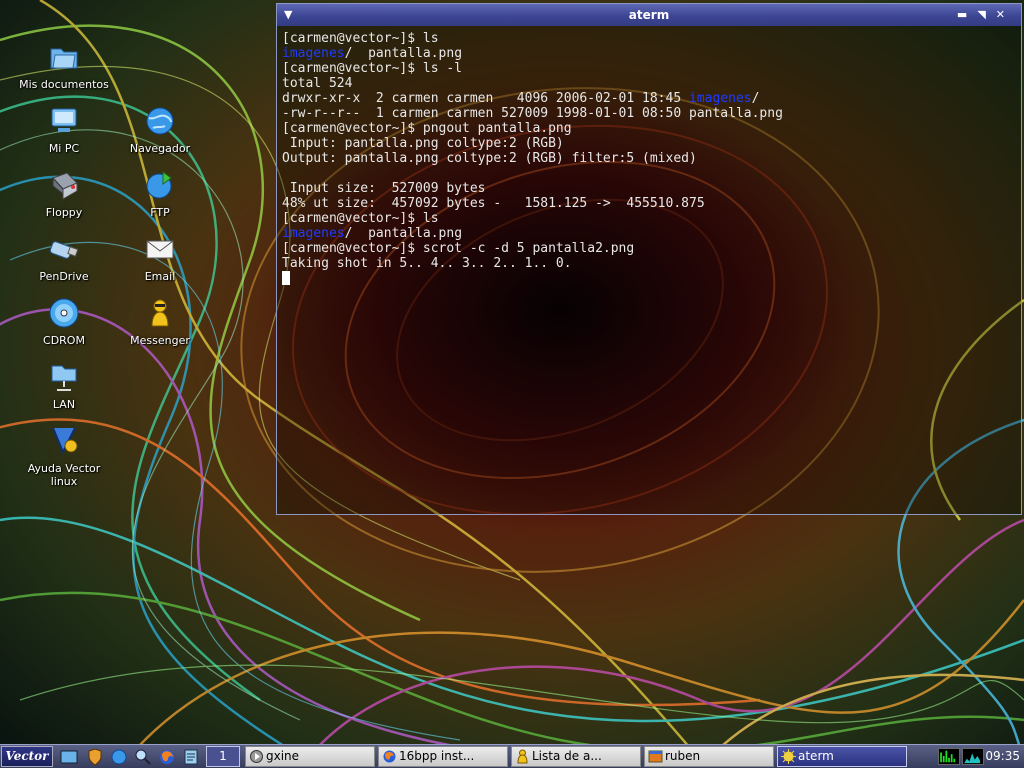 This screenshot has height=768, width=1024. I want to click on window-titlebar: ▼ aterm ▬◥✕, so click(649, 15).